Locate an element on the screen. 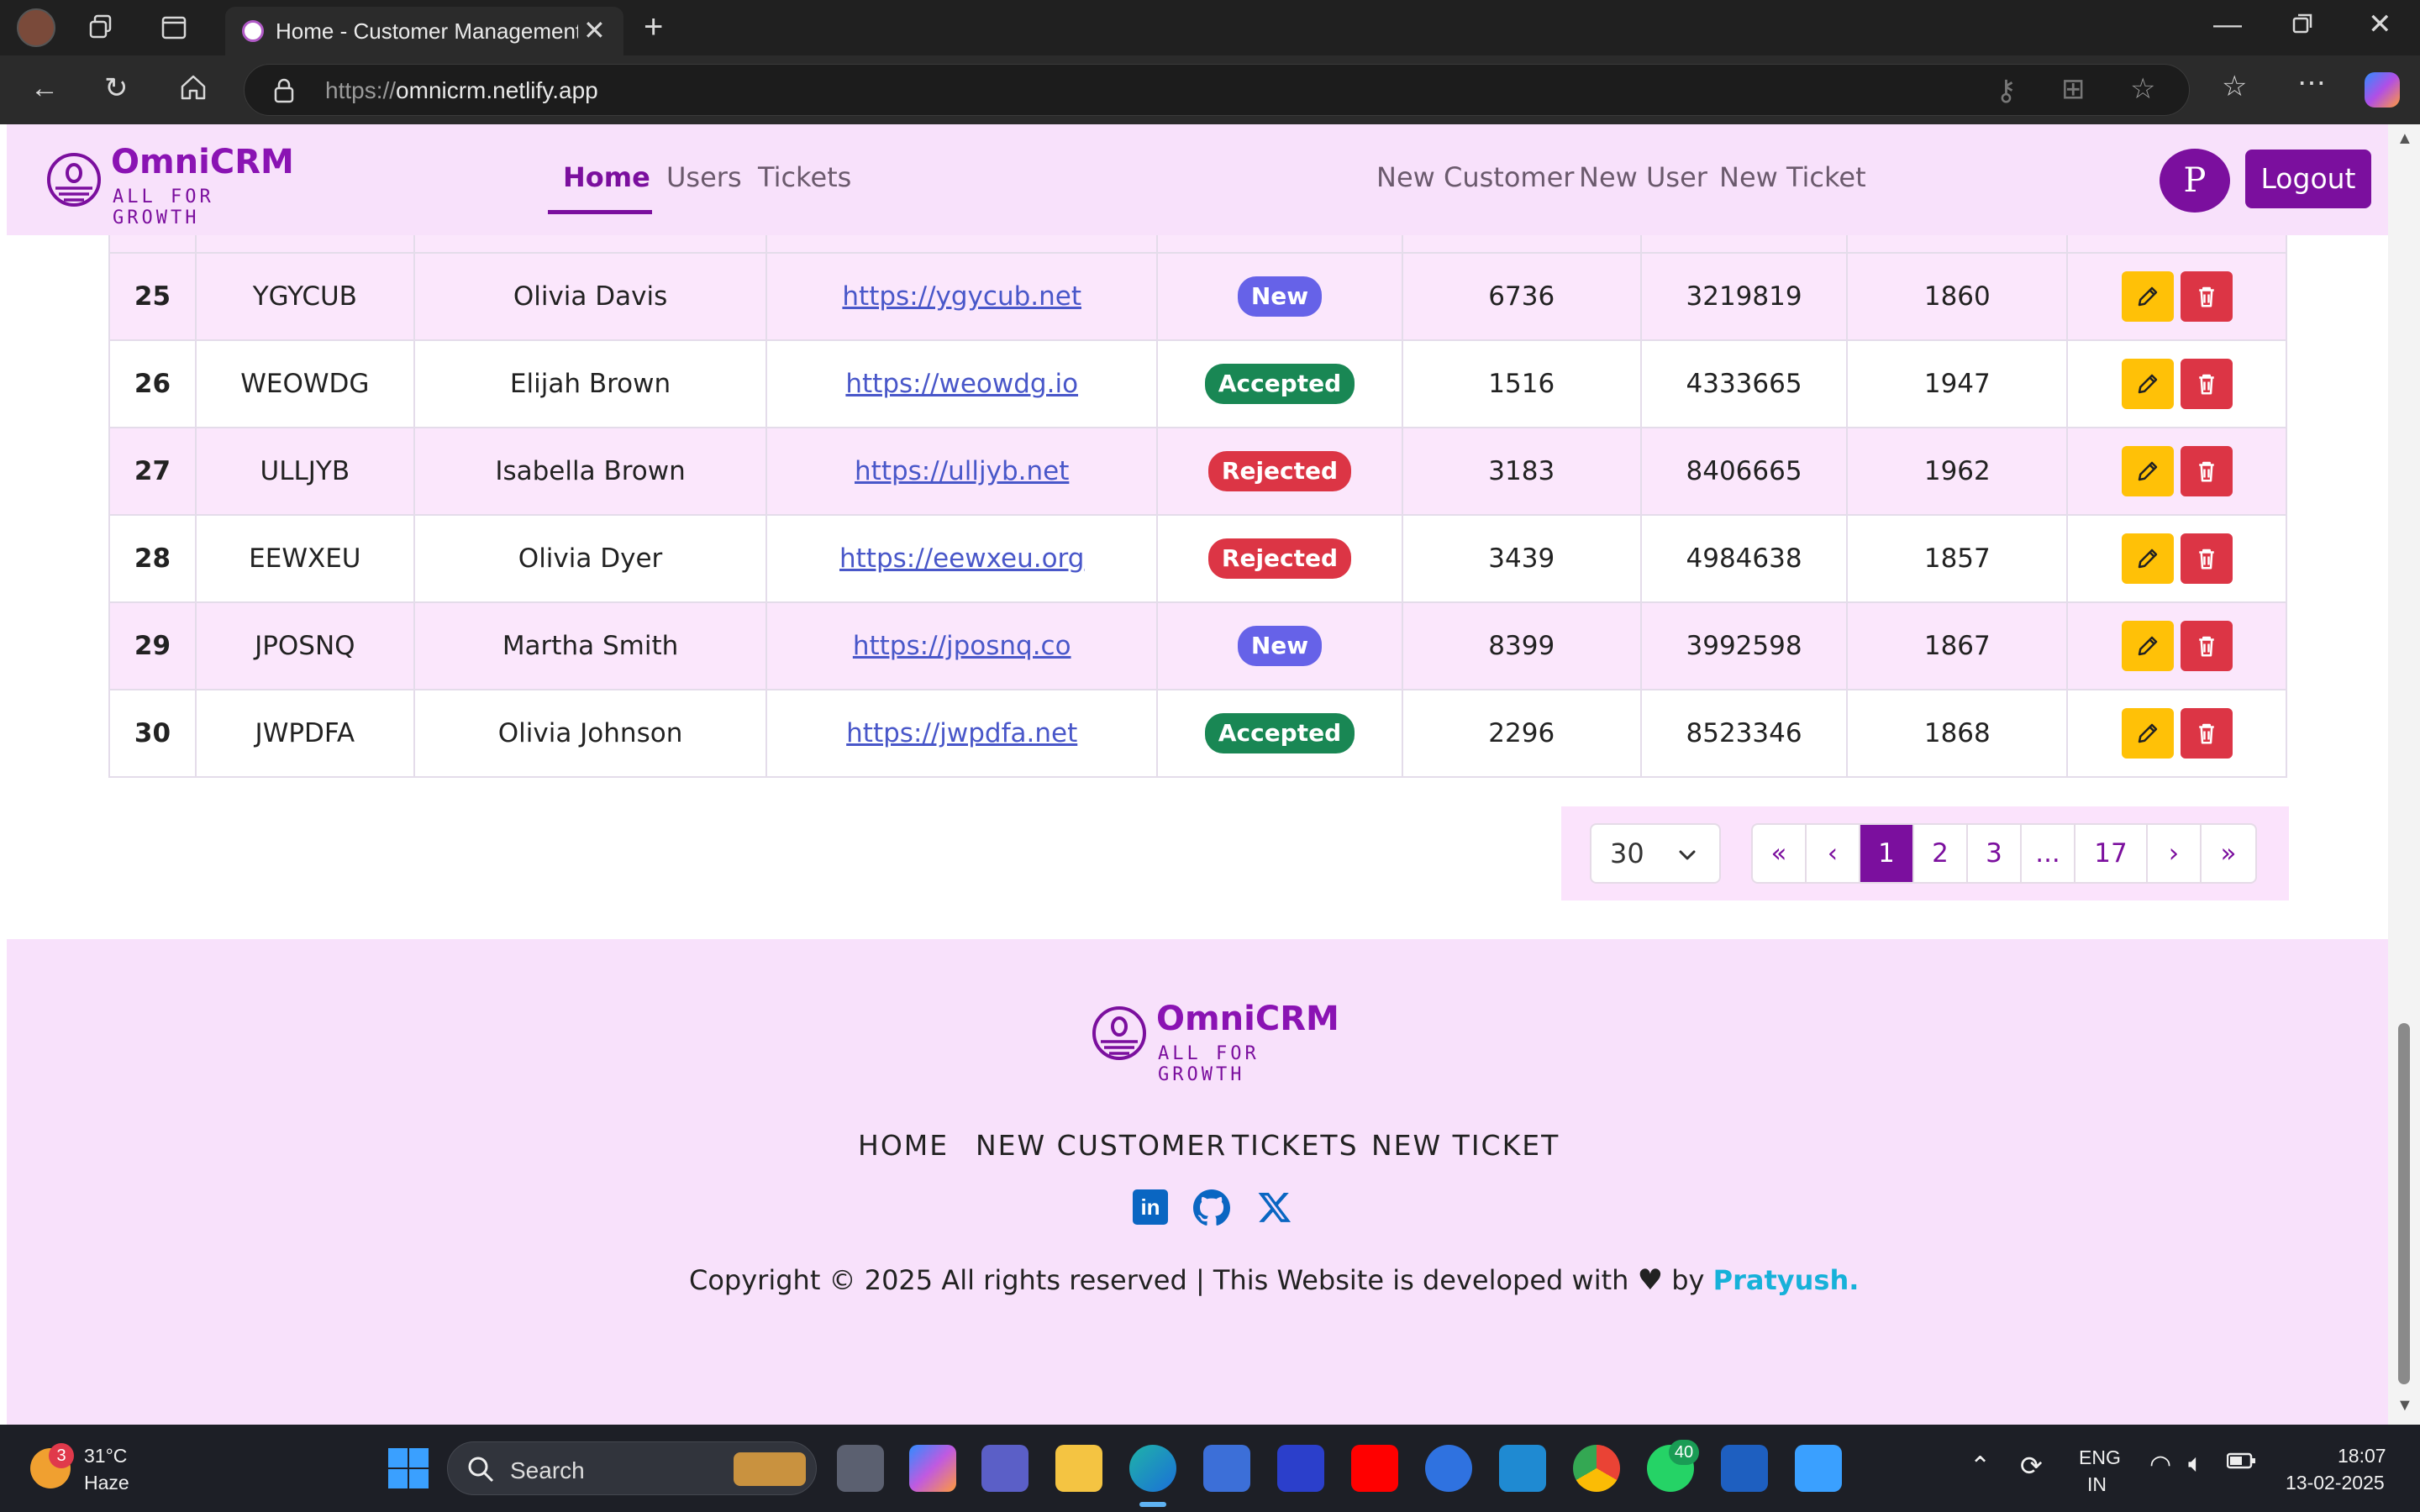 Image resolution: width=2420 pixels, height=1512 pixels. start-icon is located at coordinates (408, 1470).